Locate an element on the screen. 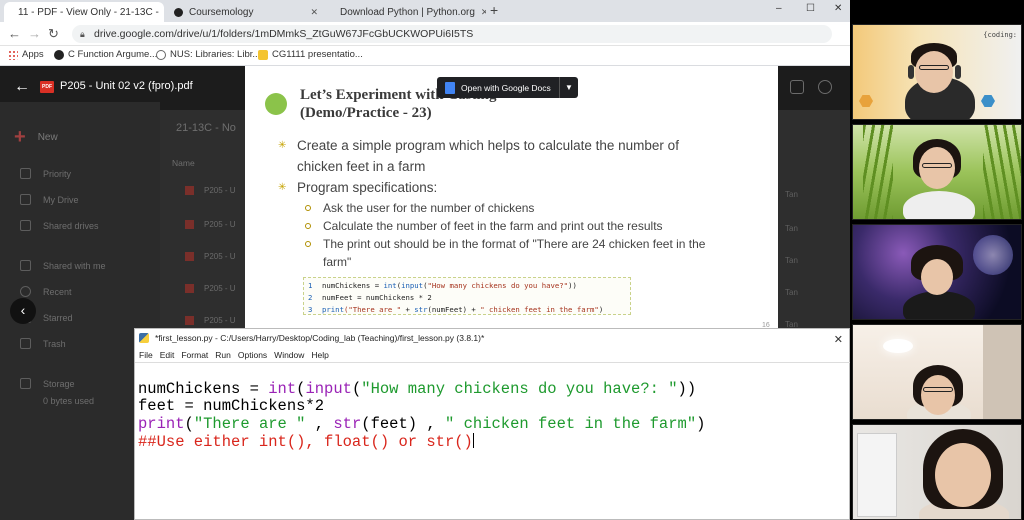 This screenshot has height=520, width=1024. name-column-header: Name is located at coordinates (183, 163).